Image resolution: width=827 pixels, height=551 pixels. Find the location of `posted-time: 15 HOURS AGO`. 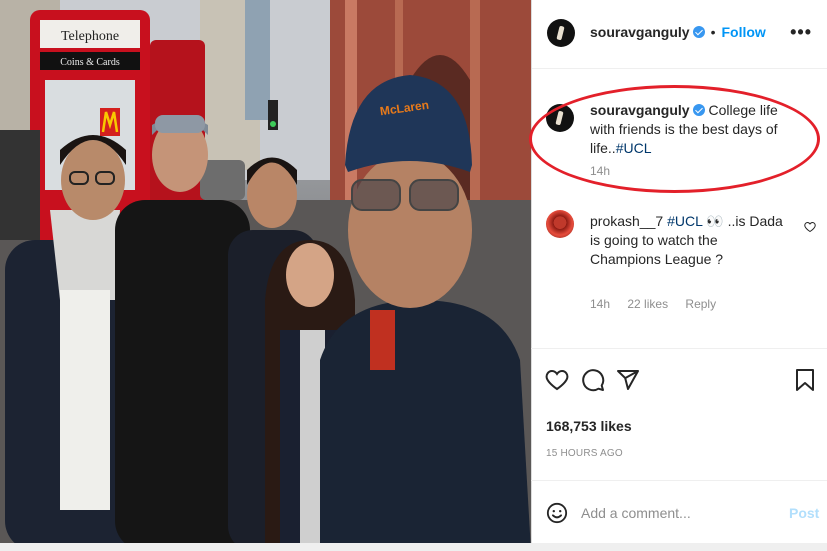

posted-time: 15 HOURS AGO is located at coordinates (584, 453).